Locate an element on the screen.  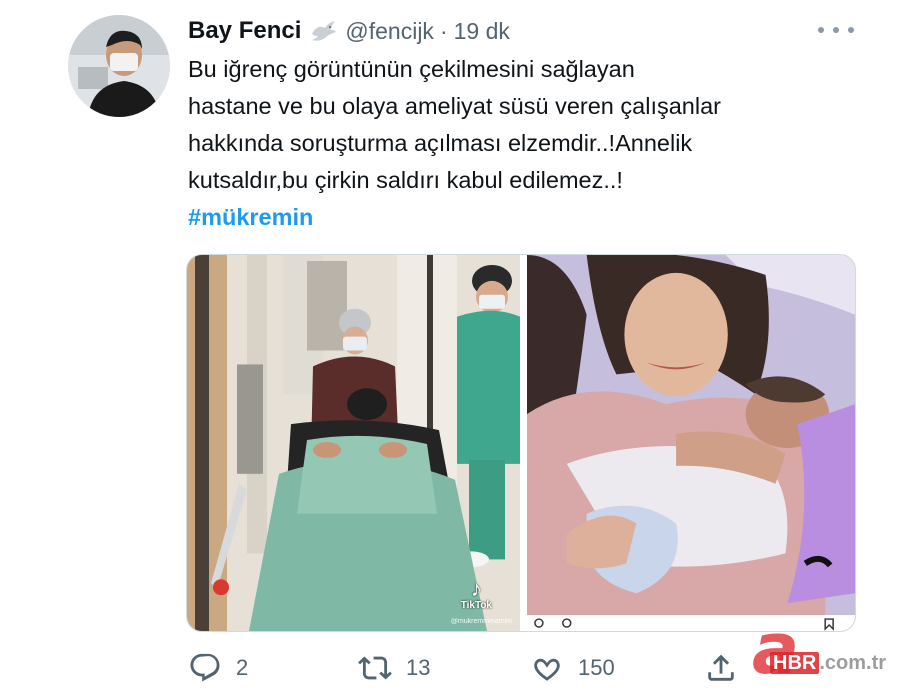
handle: @fencijk is located at coordinates (389, 31).